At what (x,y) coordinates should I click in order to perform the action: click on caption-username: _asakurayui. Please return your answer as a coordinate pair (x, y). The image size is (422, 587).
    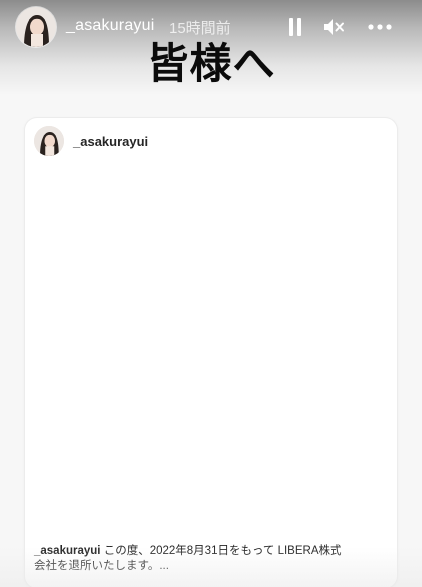
    Looking at the image, I should click on (67, 551).